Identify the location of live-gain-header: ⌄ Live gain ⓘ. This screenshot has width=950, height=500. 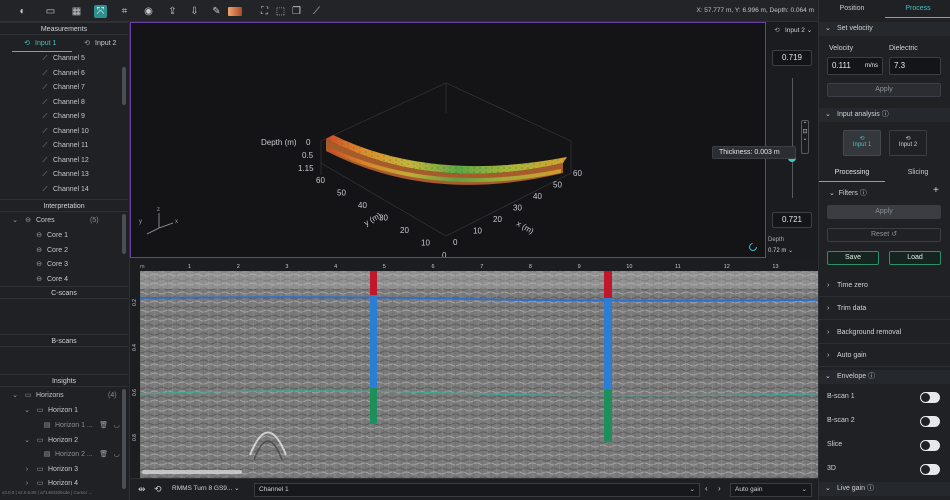
(884, 489).